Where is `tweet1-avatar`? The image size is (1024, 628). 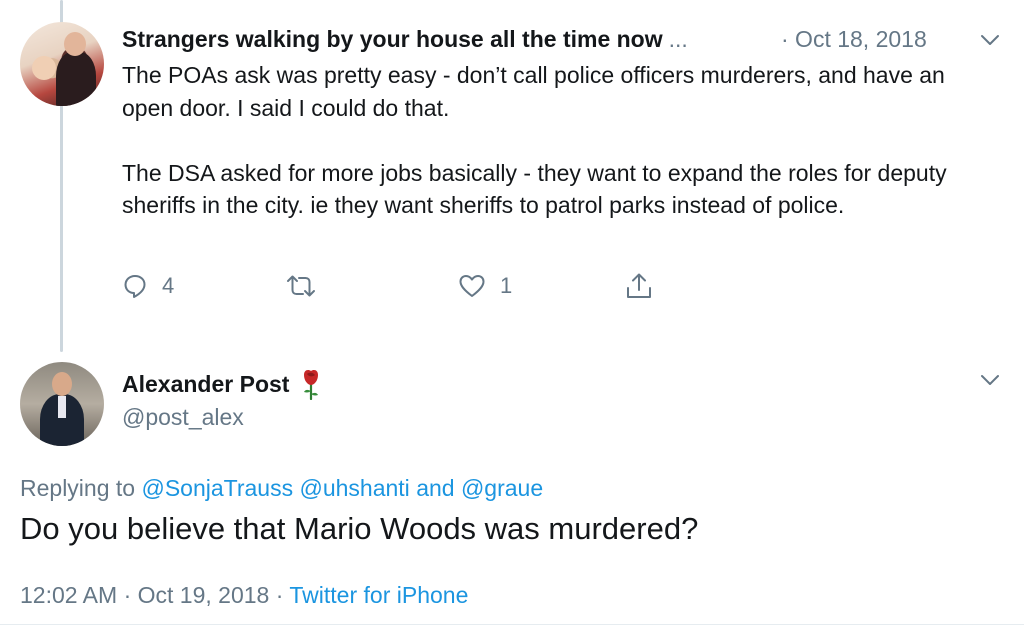 tweet1-avatar is located at coordinates (62, 64).